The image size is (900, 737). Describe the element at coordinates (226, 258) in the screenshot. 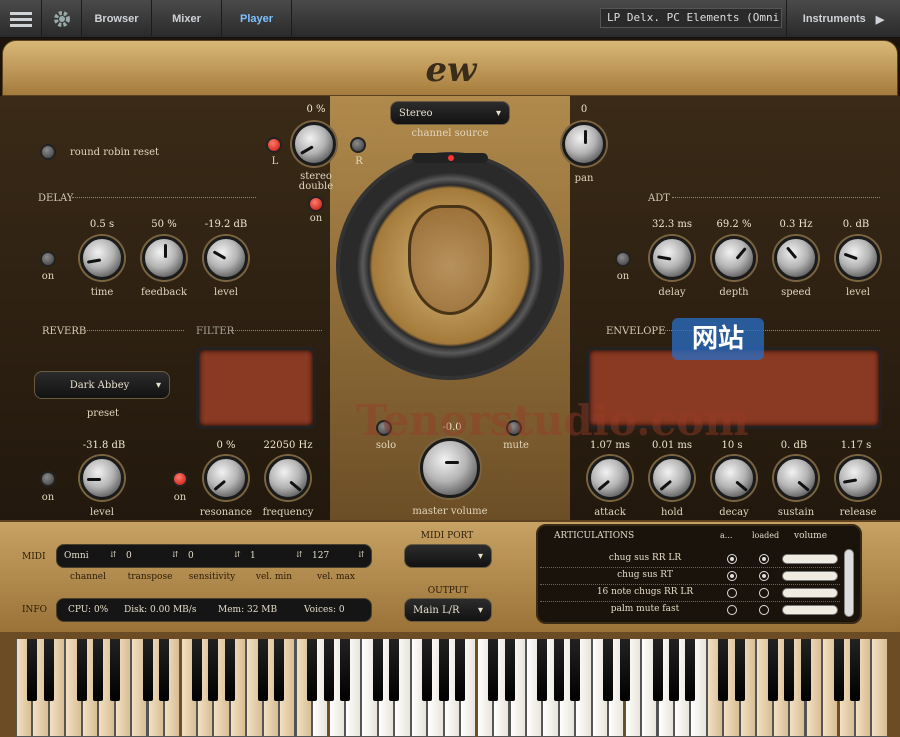

I see `delay-level-knob` at that location.